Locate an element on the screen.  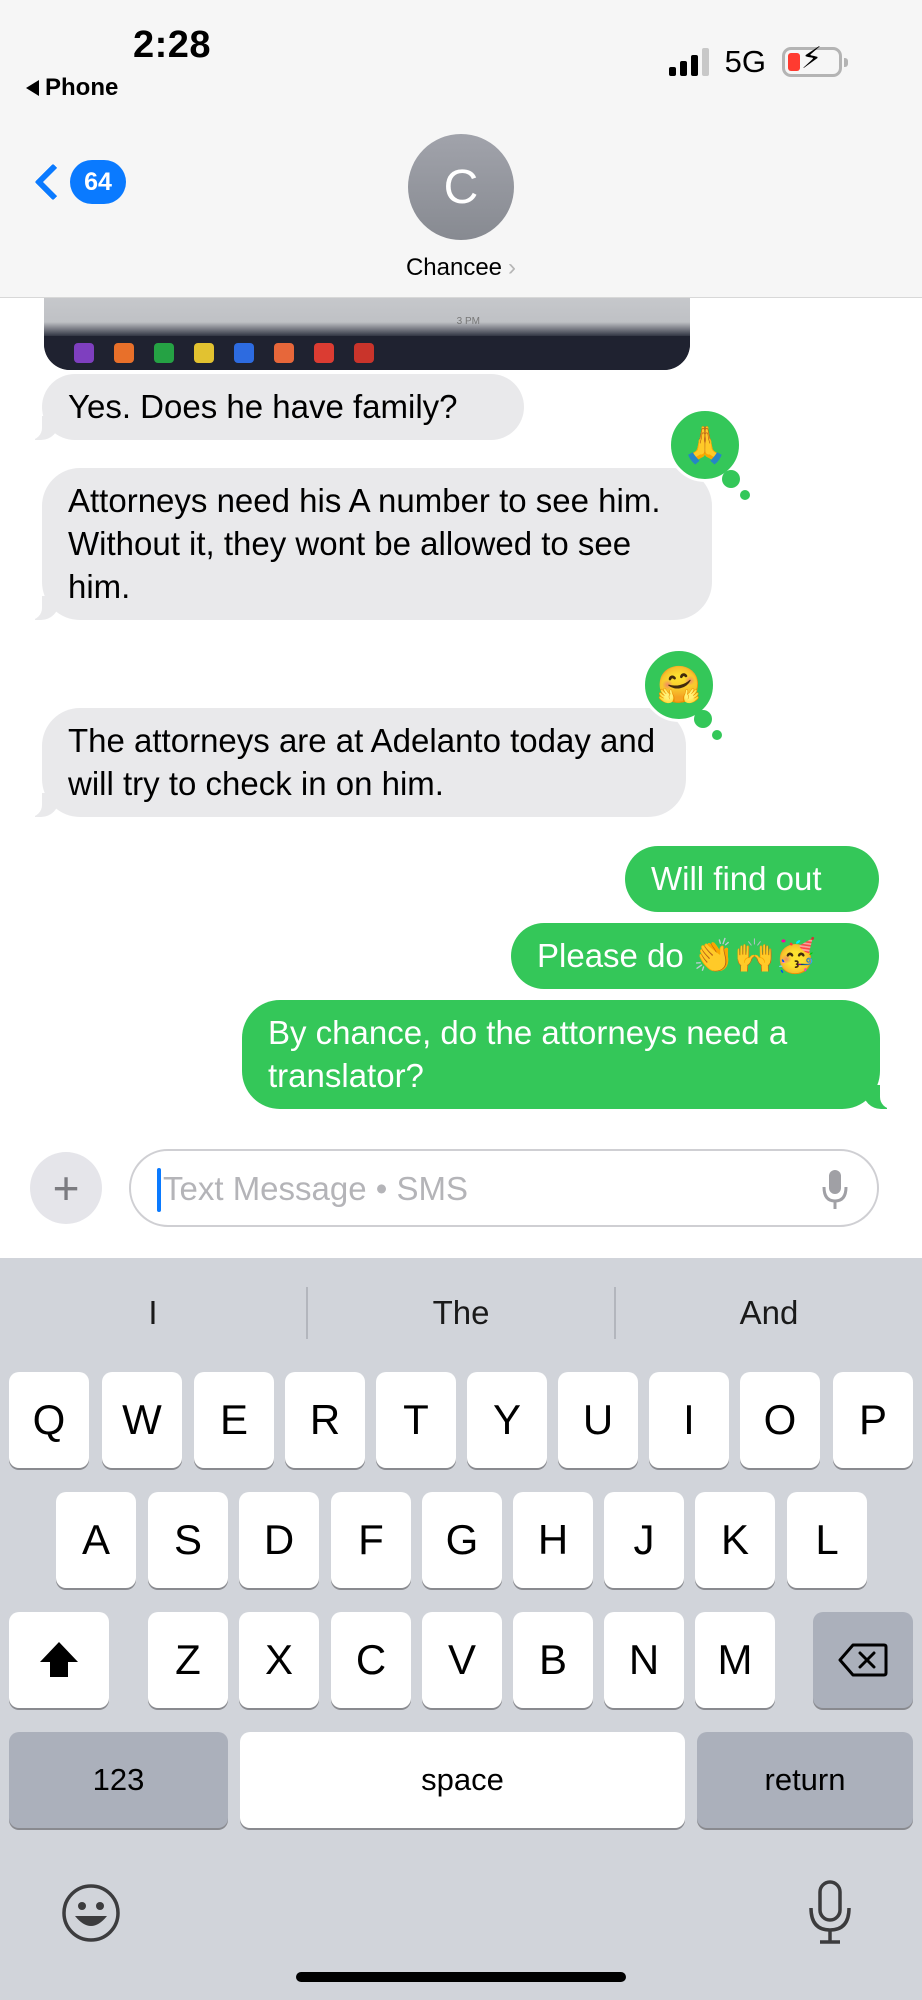
status-time: 2:28 is located at coordinates (172, 45).